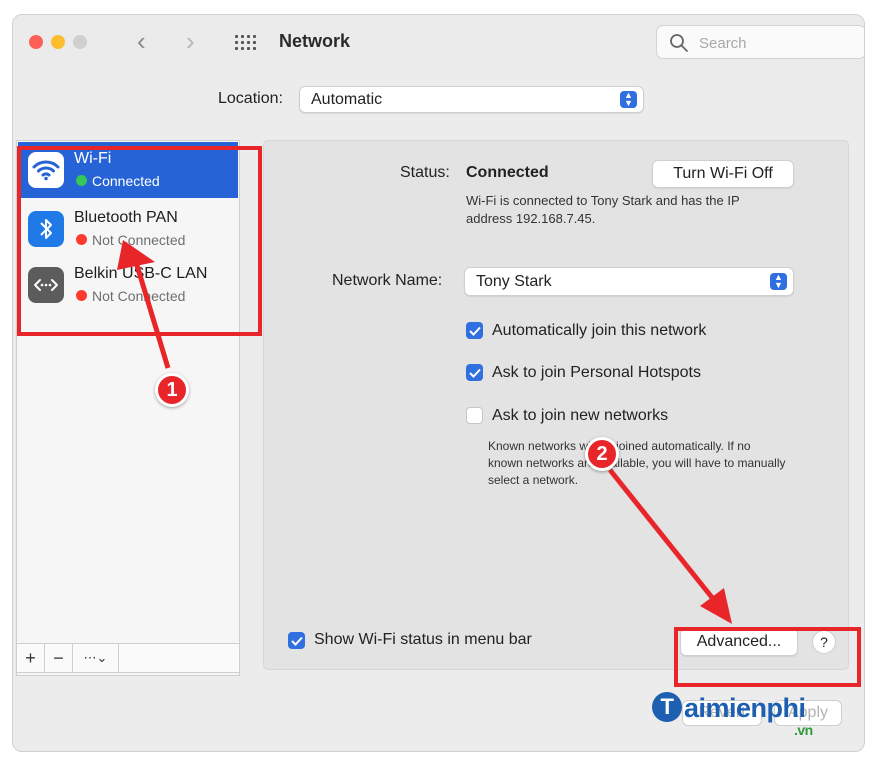  Describe the element at coordinates (141, 273) in the screenshot. I see `service-name: Belkin USB-C LAN` at that location.